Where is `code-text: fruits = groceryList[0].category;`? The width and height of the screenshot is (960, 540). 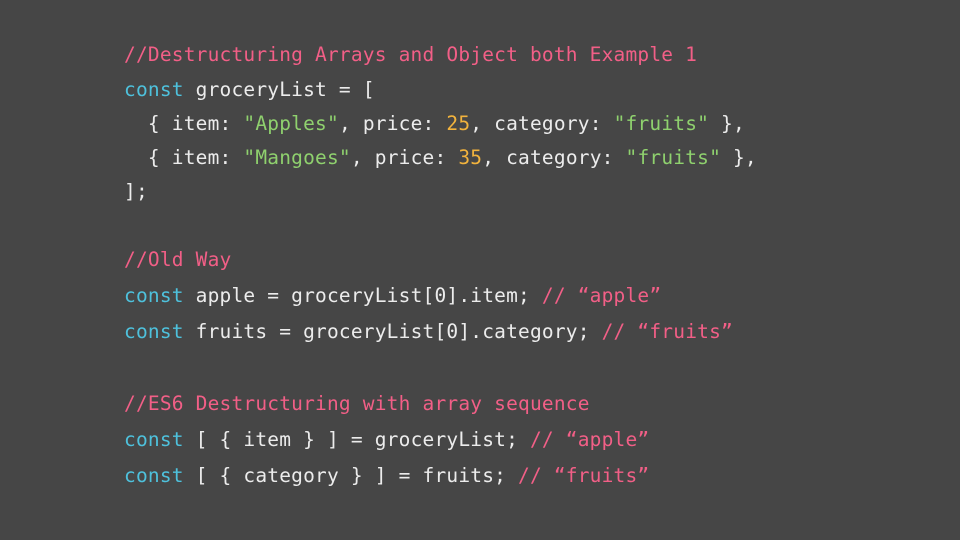 code-text: fruits = groceryList[0].category; is located at coordinates (392, 331).